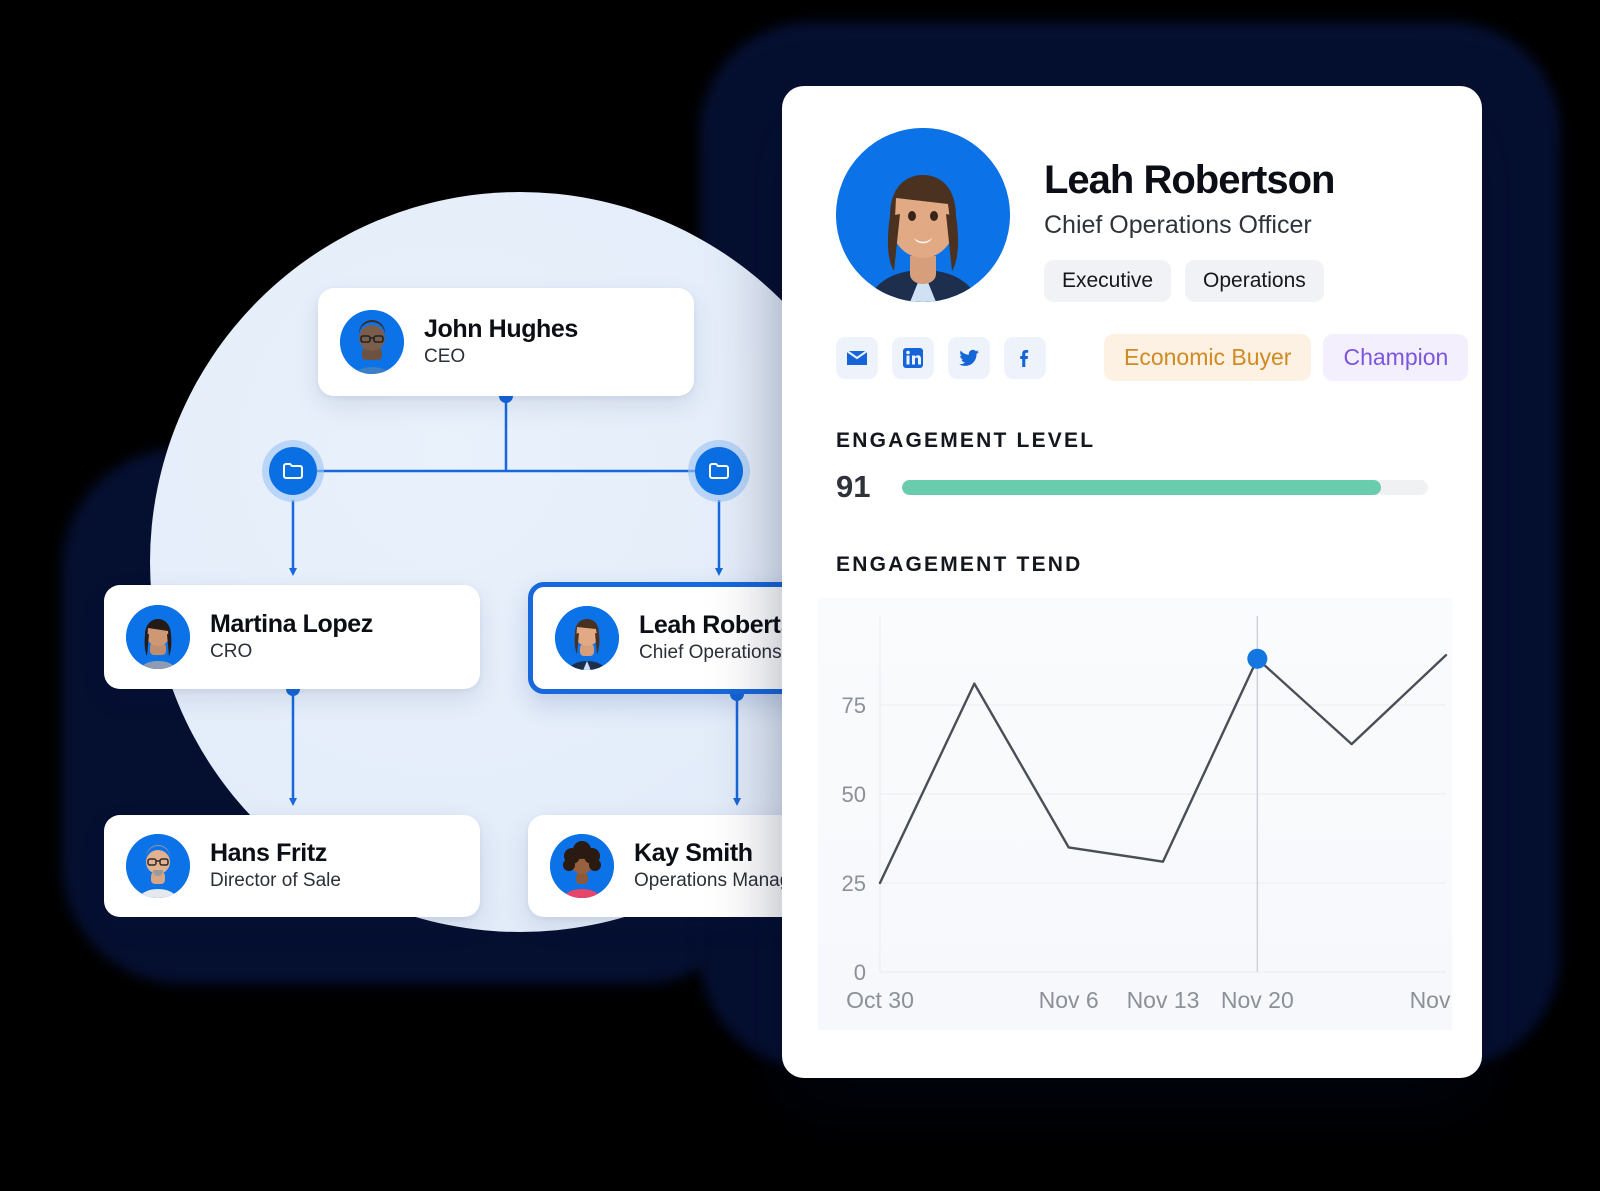 The image size is (1600, 1191). What do you see at coordinates (1108, 281) in the screenshot?
I see `tag-executive: Executive` at bounding box center [1108, 281].